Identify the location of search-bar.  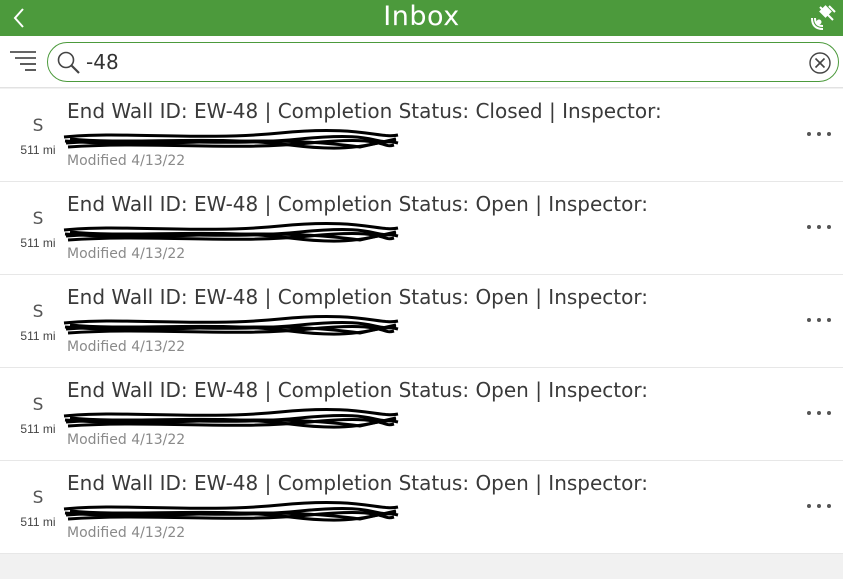
(421, 62).